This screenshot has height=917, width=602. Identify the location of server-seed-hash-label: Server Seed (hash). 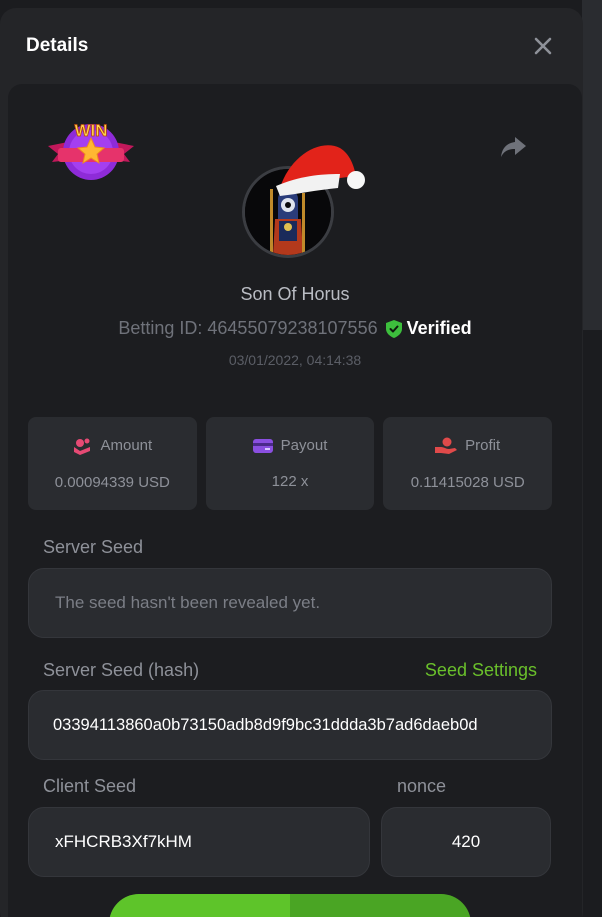
(121, 670).